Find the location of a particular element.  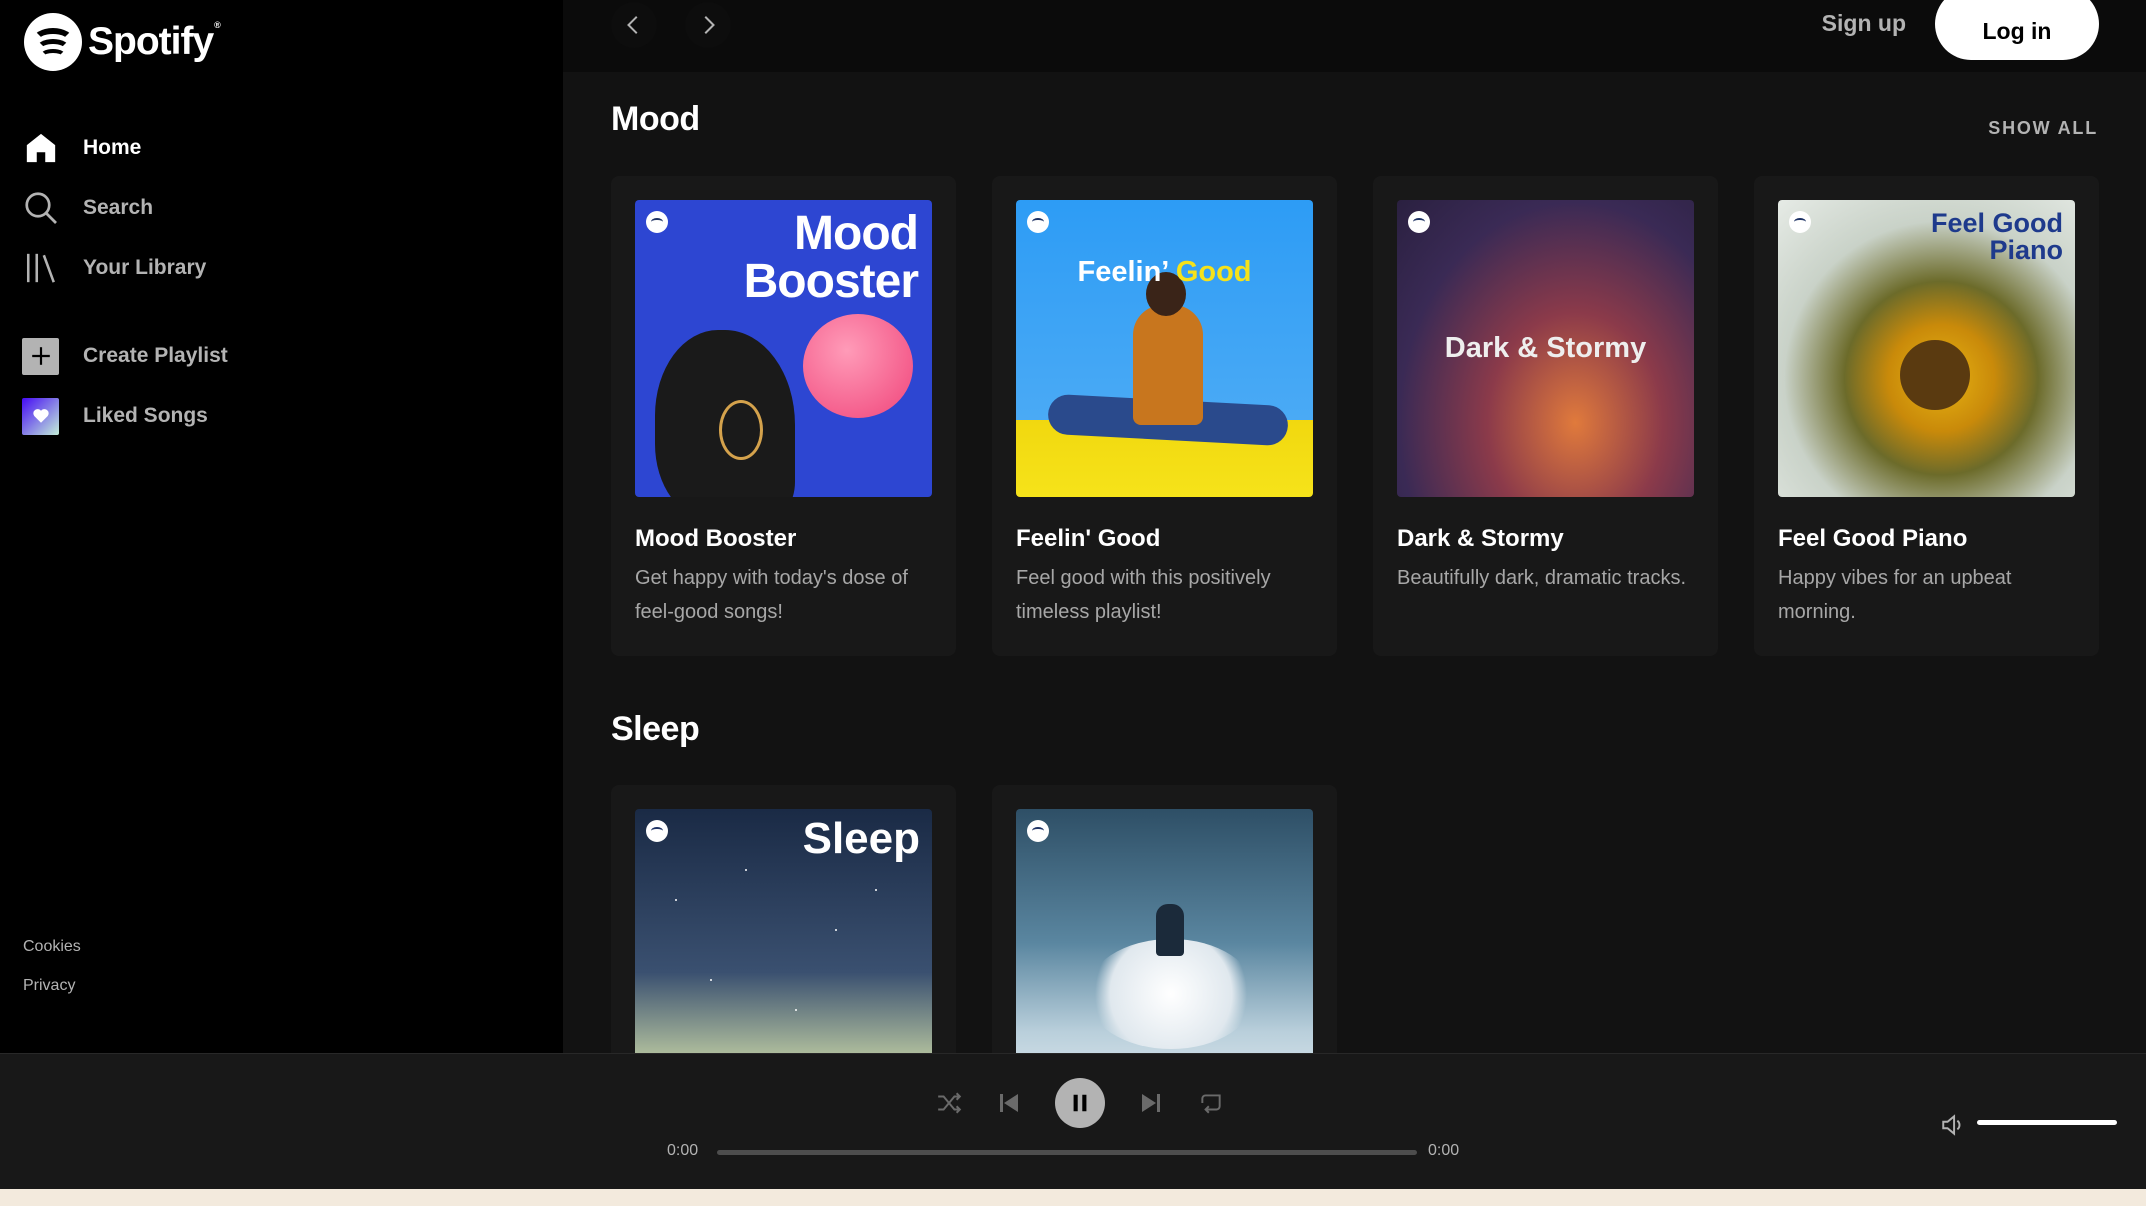

chevron-right-icon is located at coordinates (709, 25).